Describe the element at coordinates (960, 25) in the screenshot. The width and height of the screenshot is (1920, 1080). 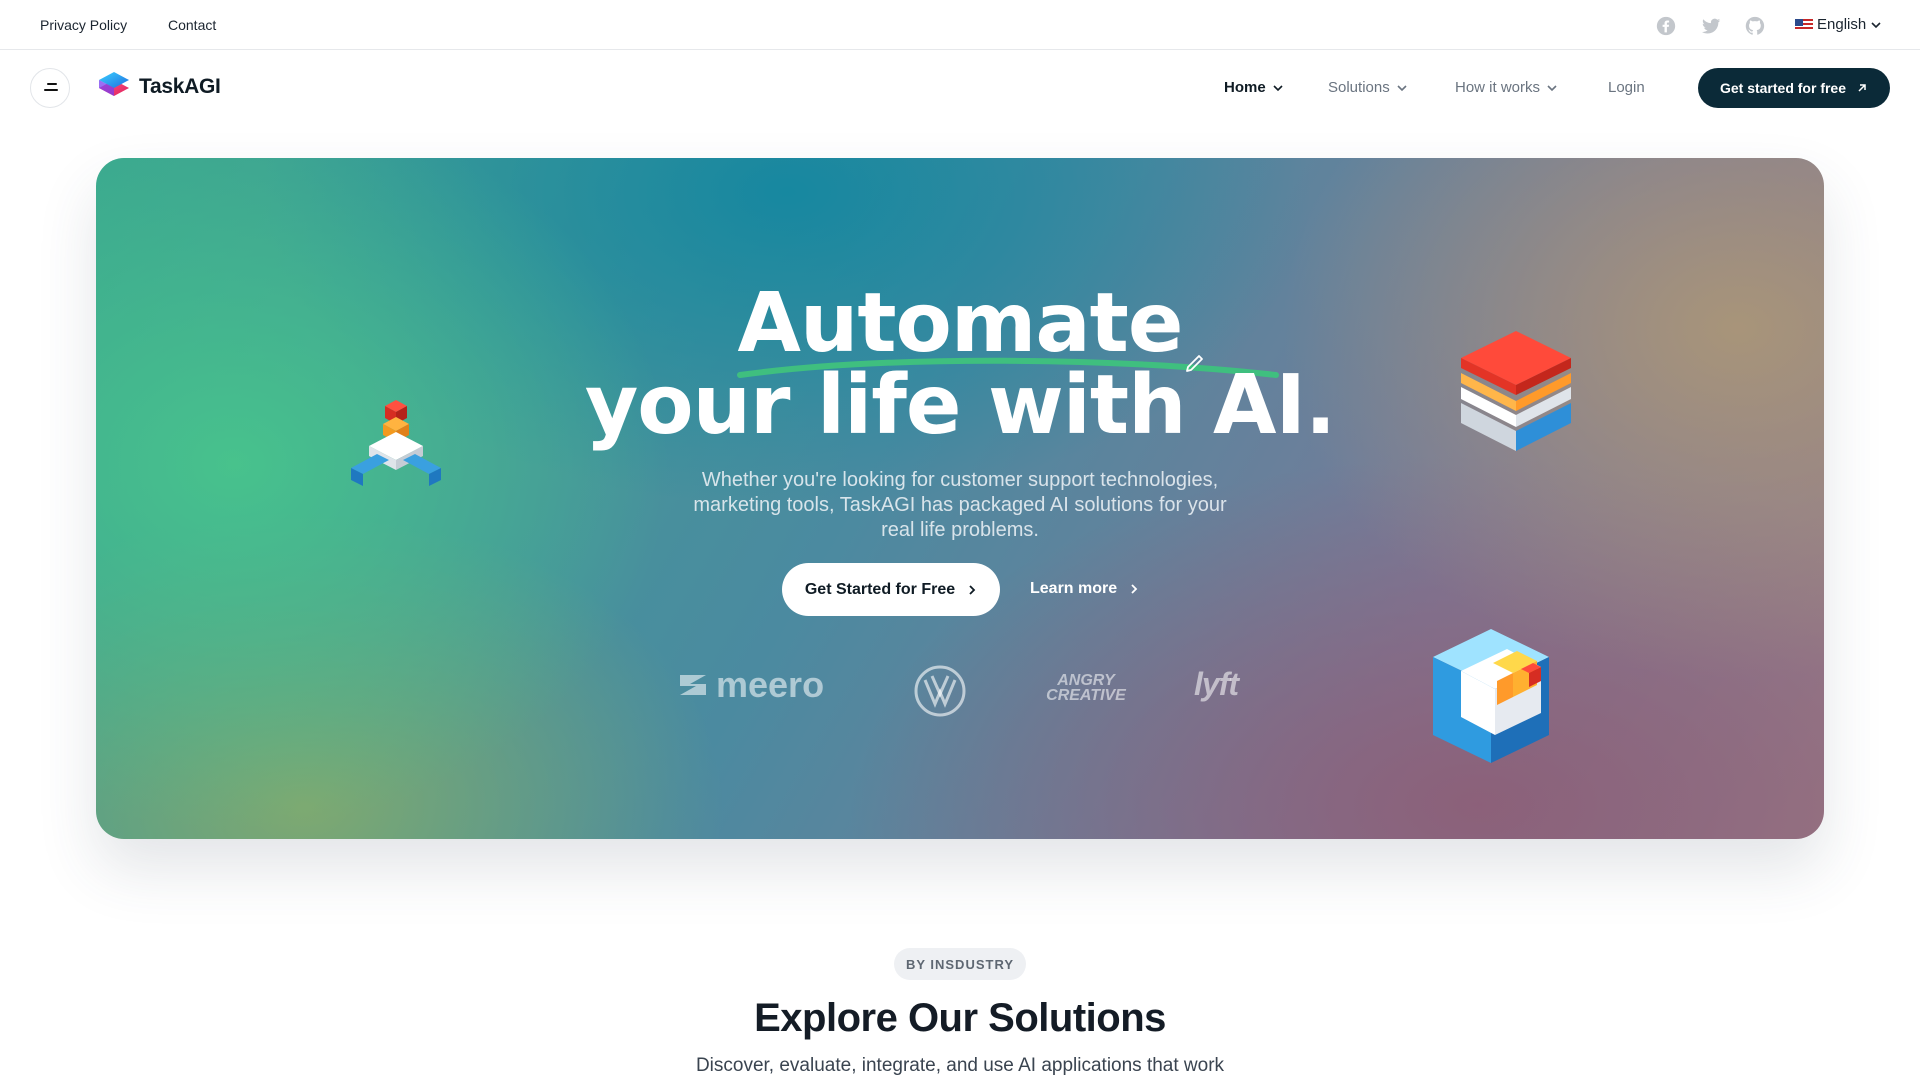
I see `top-utility-bar: Privacy Policy Contact English` at that location.